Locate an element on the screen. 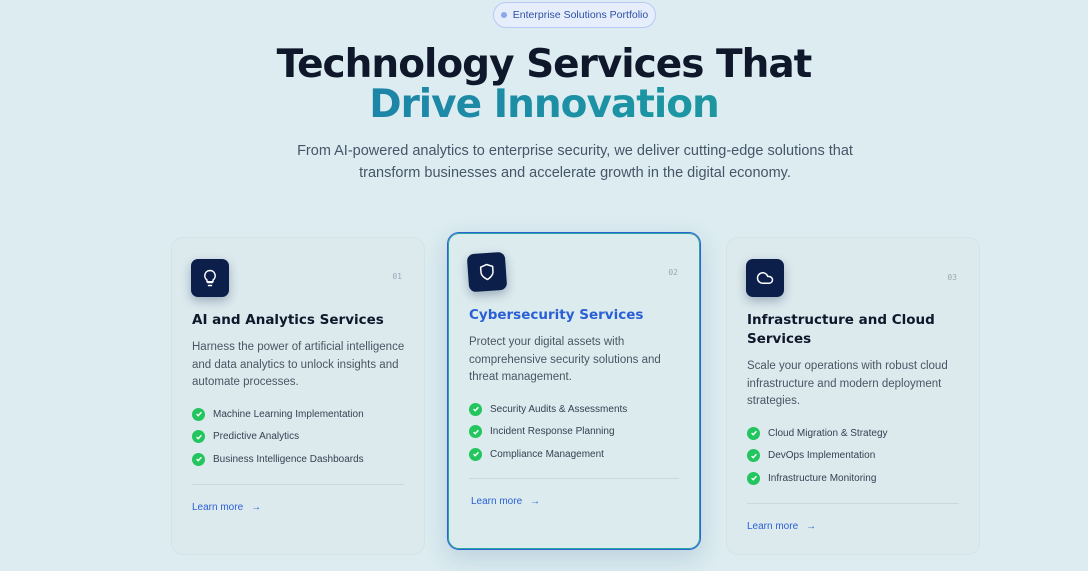  portfolio-badge: Enterprise Solutions Portfolio is located at coordinates (574, 15).